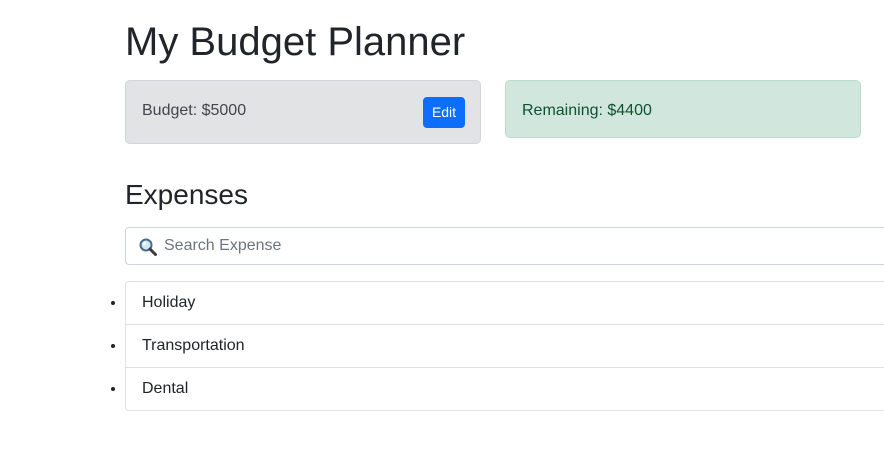 The image size is (884, 472). Describe the element at coordinates (524, 246) in the screenshot. I see `search-expense-input` at that location.